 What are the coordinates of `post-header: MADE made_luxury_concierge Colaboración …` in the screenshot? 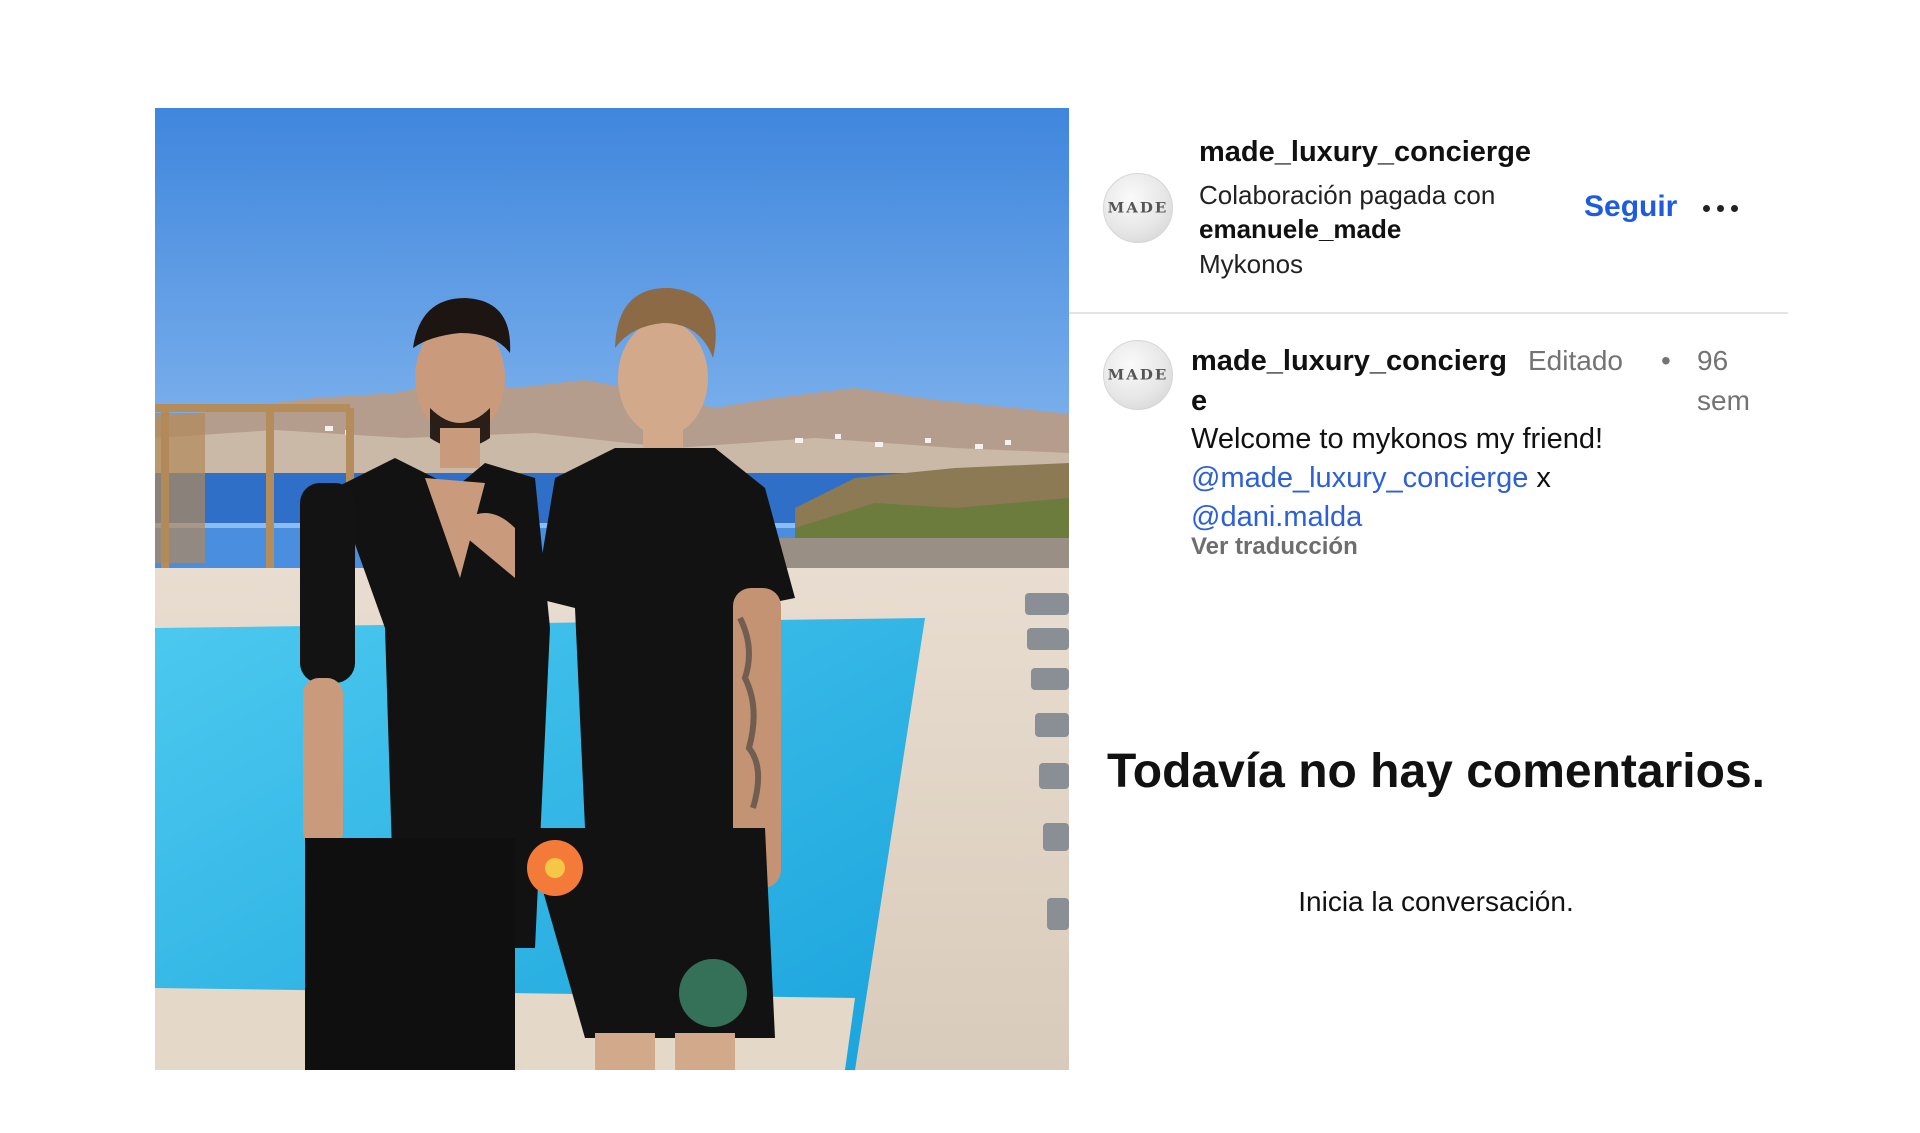 It's located at (1428, 211).